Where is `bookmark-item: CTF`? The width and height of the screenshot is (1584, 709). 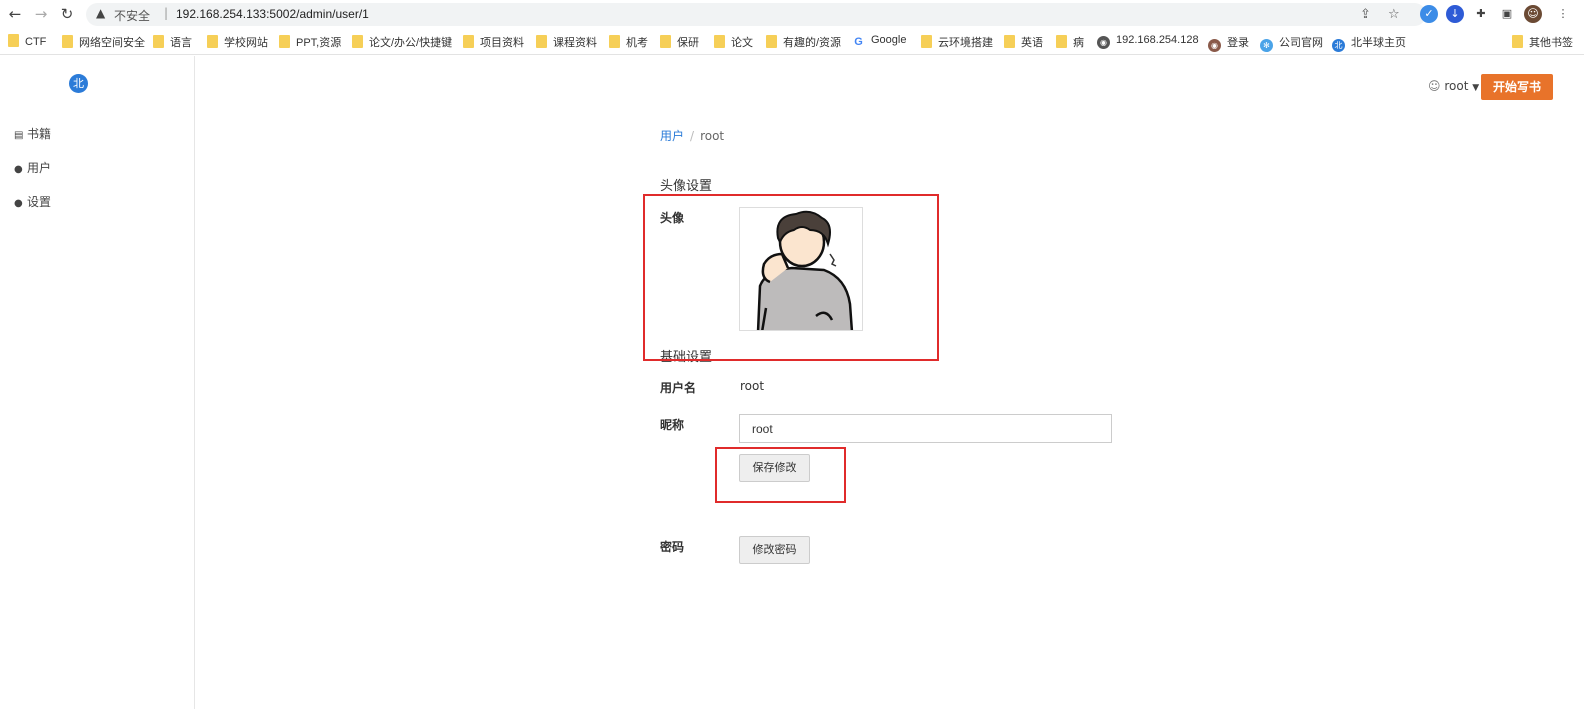
bookmark-item: CTF is located at coordinates (27, 41).